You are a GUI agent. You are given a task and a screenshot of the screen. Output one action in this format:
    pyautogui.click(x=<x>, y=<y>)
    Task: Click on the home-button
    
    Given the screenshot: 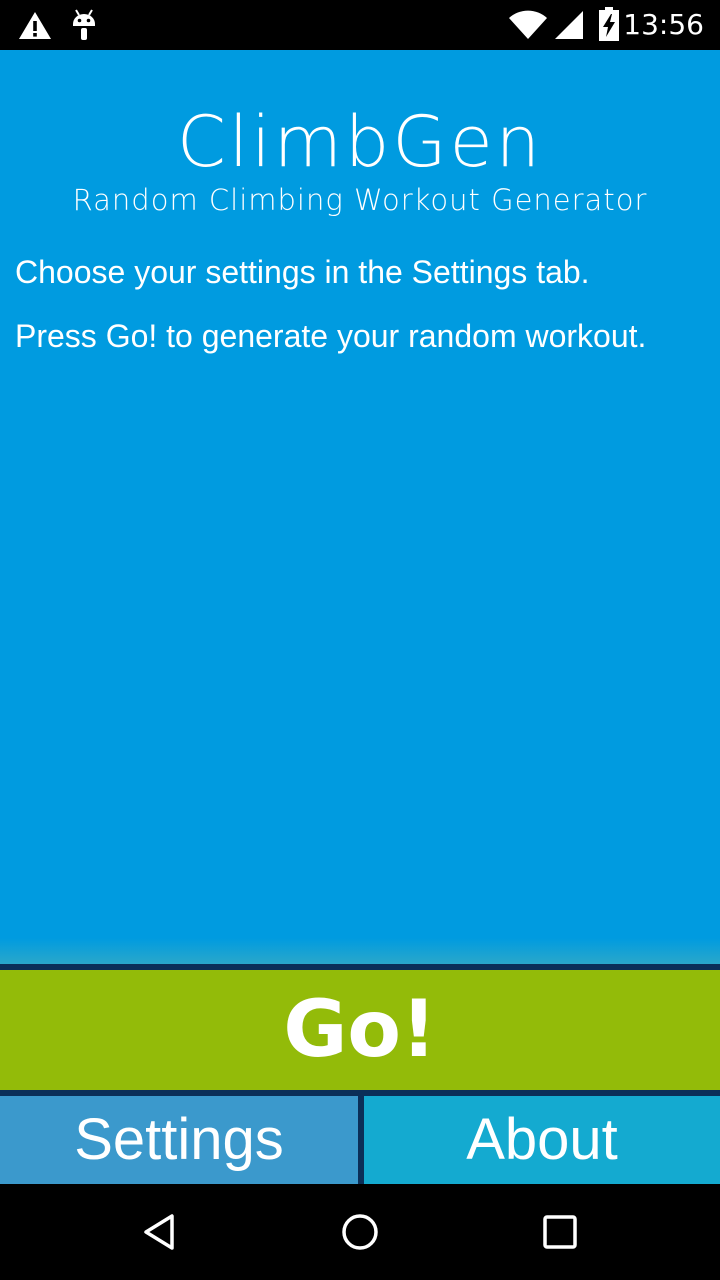 What is the action you would take?
    pyautogui.click(x=360, y=1232)
    